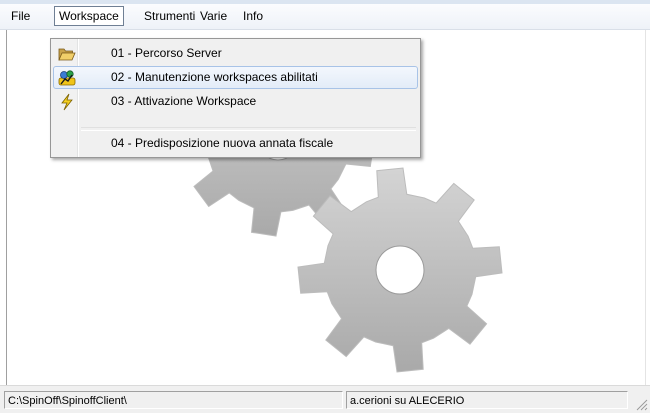 Image resolution: width=650 pixels, height=413 pixels. I want to click on open-folder-icon, so click(67, 54).